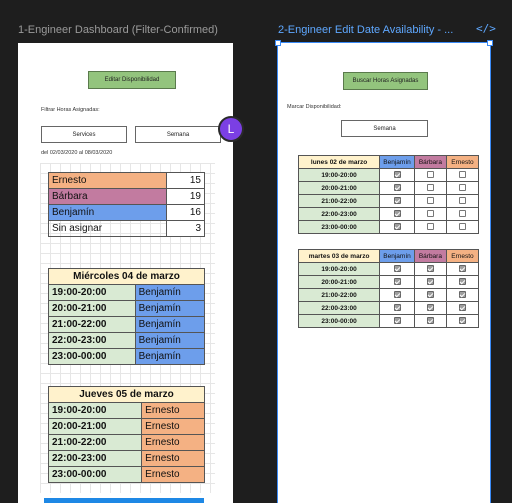  What do you see at coordinates (95, 458) in the screenshot?
I see `time-slot: 22:00-23:00` at bounding box center [95, 458].